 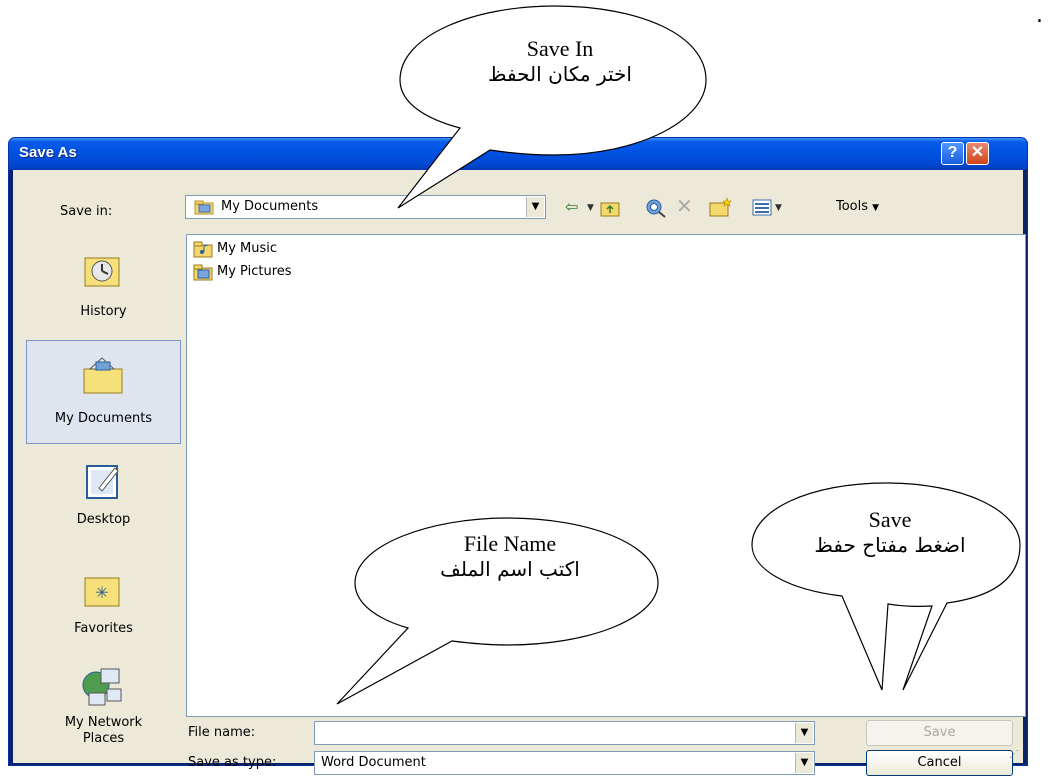 What do you see at coordinates (103, 722) in the screenshot?
I see `place-label-line1: My Network` at bounding box center [103, 722].